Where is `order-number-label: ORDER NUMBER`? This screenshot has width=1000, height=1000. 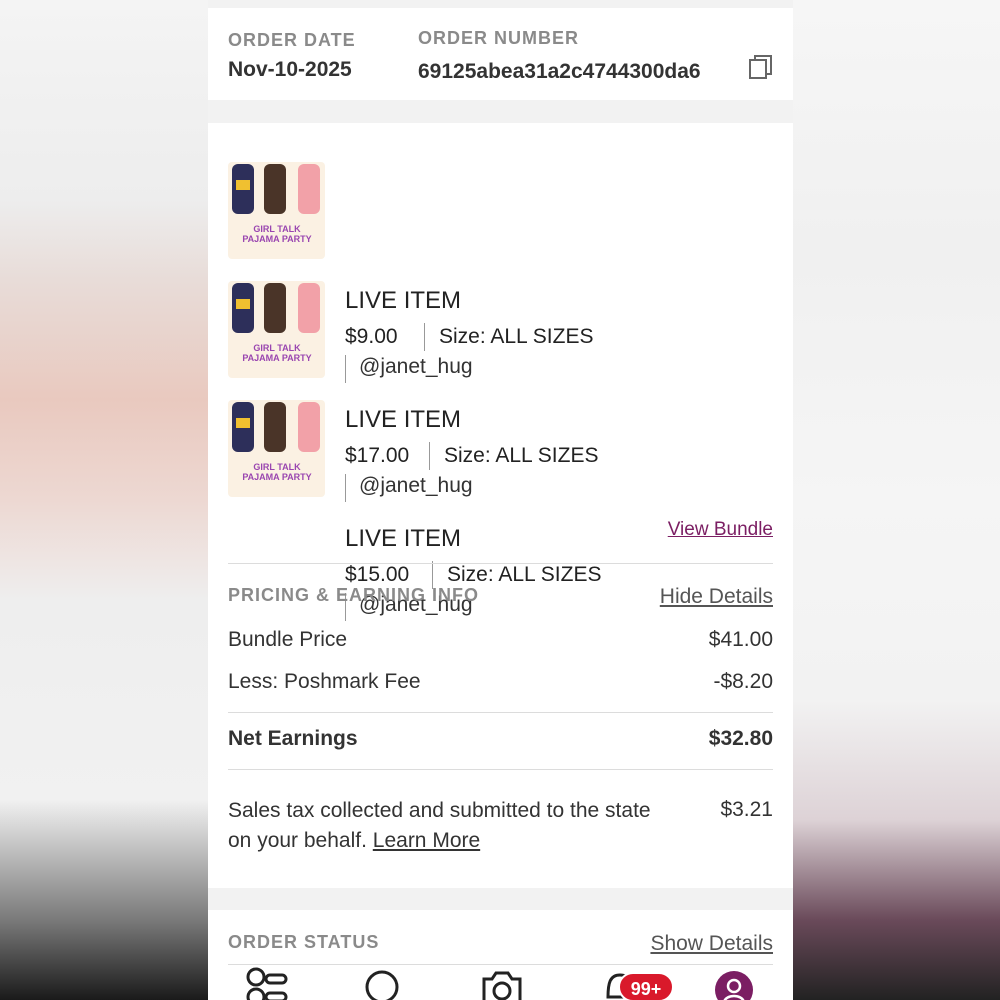
order-number-label: ORDER NUMBER is located at coordinates (499, 38).